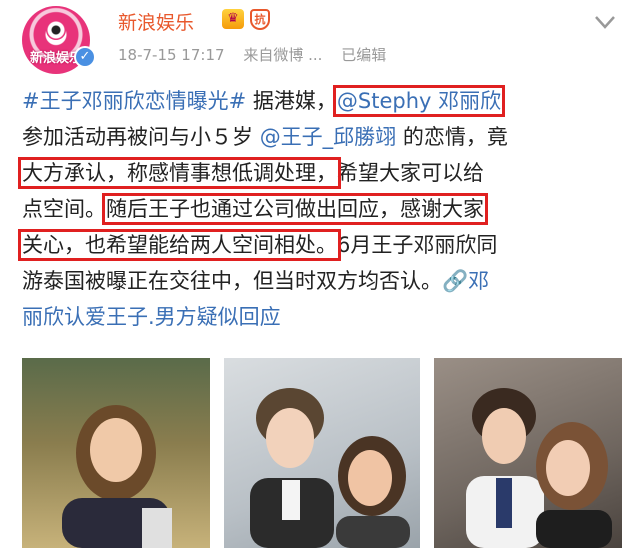  I want to click on body-text: 的恋情，竟, so click(452, 137).